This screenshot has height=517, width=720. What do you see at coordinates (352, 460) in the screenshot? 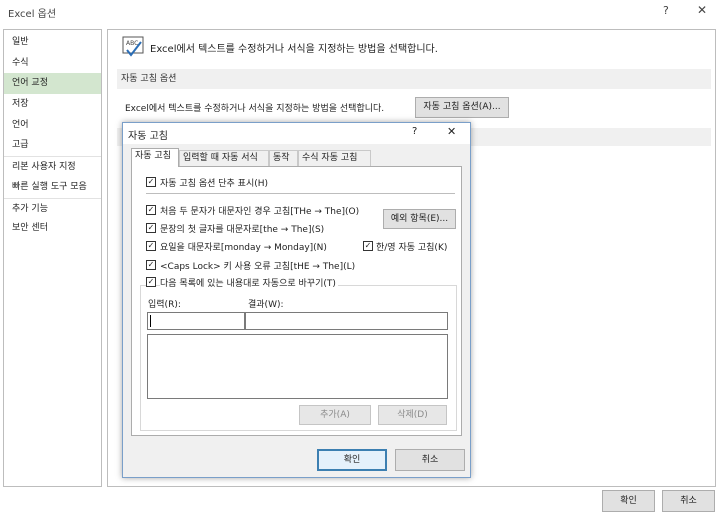
I see `dialog-ok-button: 확인` at bounding box center [352, 460].